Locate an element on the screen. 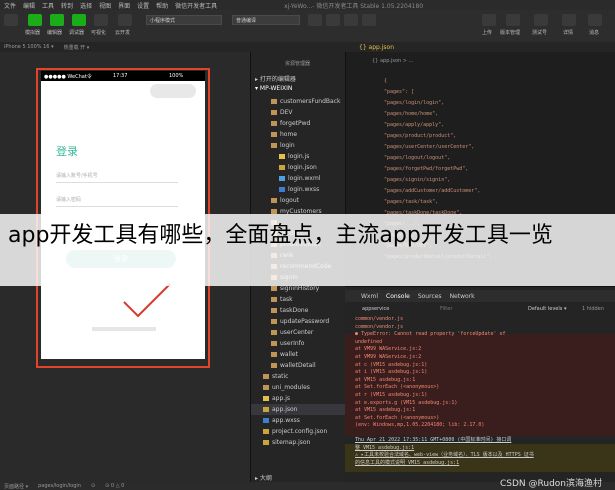  device-select: iPhone 5 100% 16 ▾ is located at coordinates (29, 47).